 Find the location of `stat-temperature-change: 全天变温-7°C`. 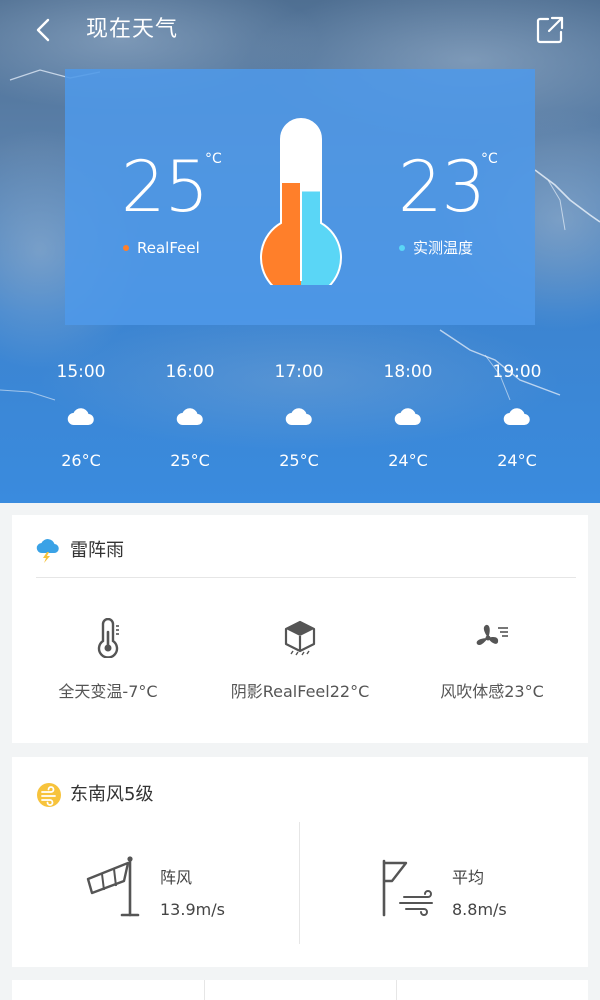

stat-temperature-change: 全天变温-7°C is located at coordinates (108, 658).